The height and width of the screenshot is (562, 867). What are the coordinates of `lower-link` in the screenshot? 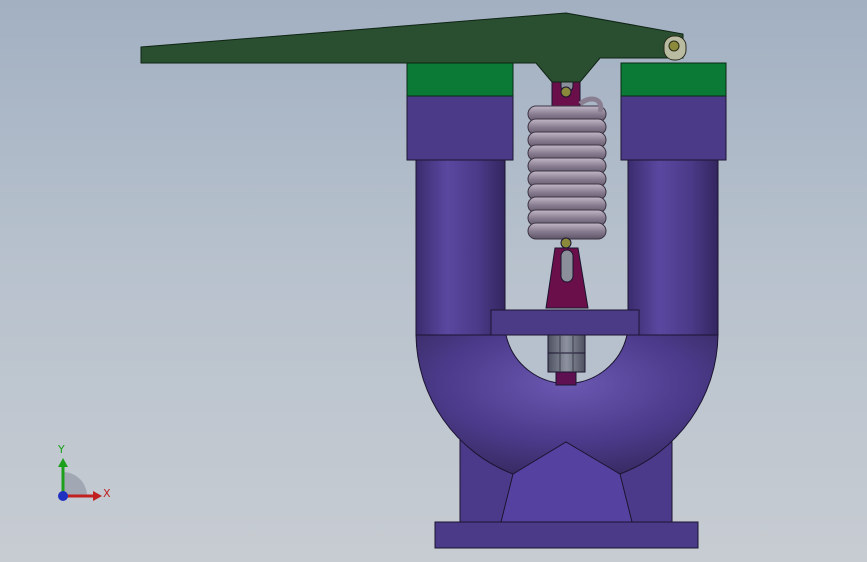 It's located at (567, 266).